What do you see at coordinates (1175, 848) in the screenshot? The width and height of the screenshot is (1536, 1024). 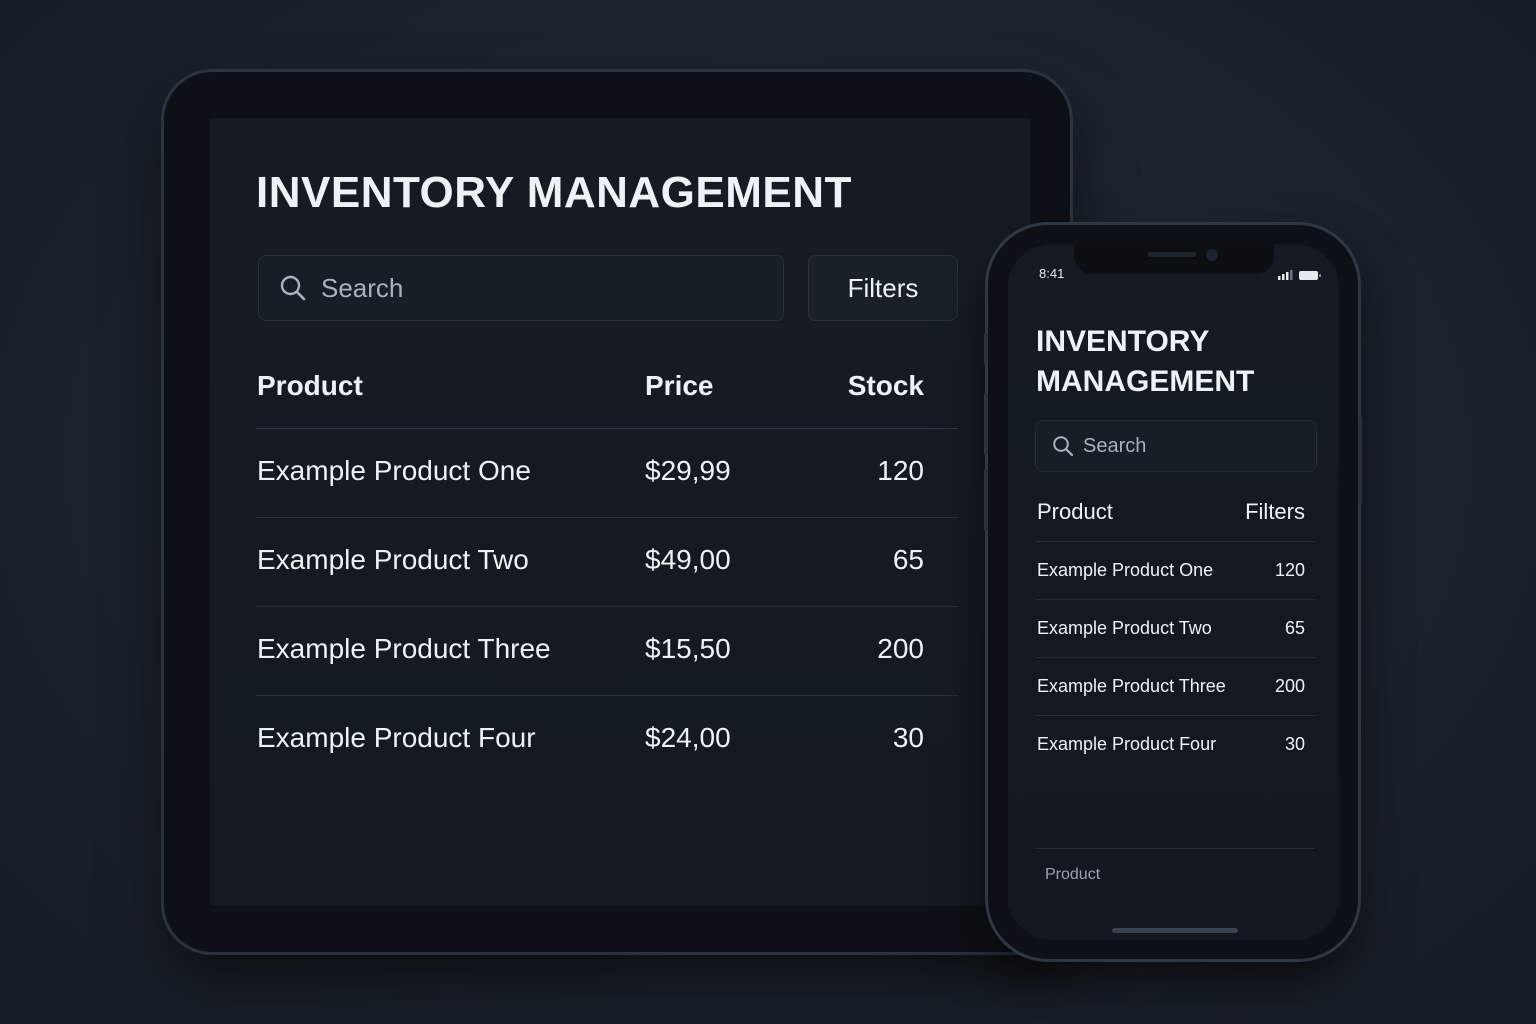 I see `bottom-divider` at bounding box center [1175, 848].